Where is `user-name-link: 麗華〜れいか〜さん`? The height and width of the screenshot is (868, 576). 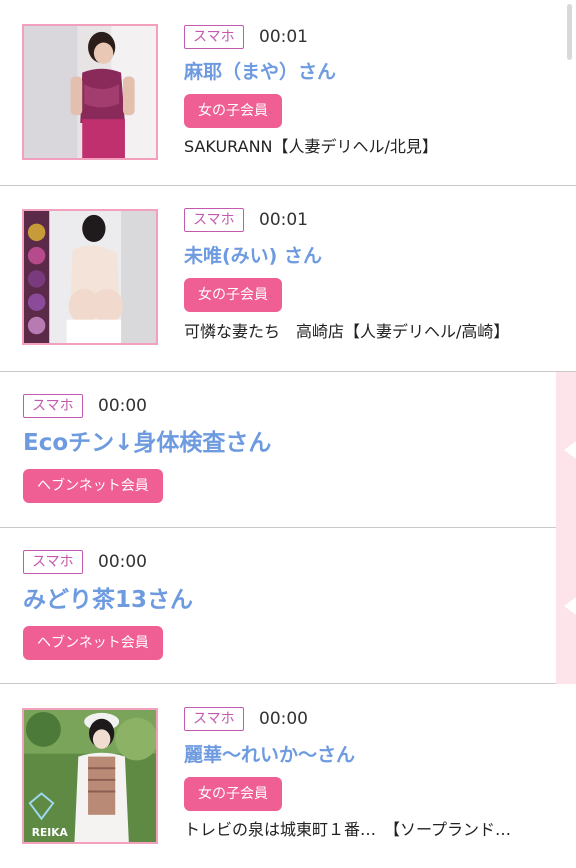 user-name-link: 麗華〜れいか〜さん is located at coordinates (269, 755).